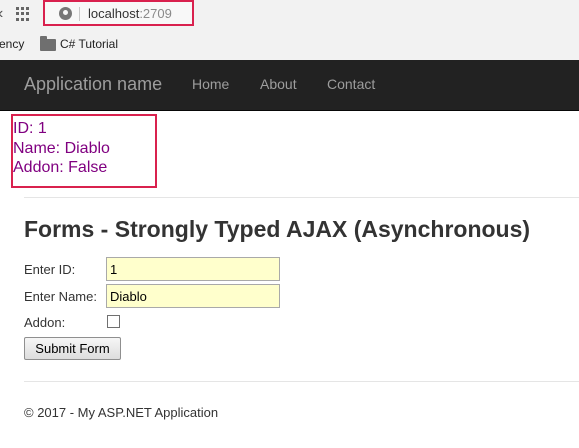  Describe the element at coordinates (193, 269) in the screenshot. I see `id-input` at that location.